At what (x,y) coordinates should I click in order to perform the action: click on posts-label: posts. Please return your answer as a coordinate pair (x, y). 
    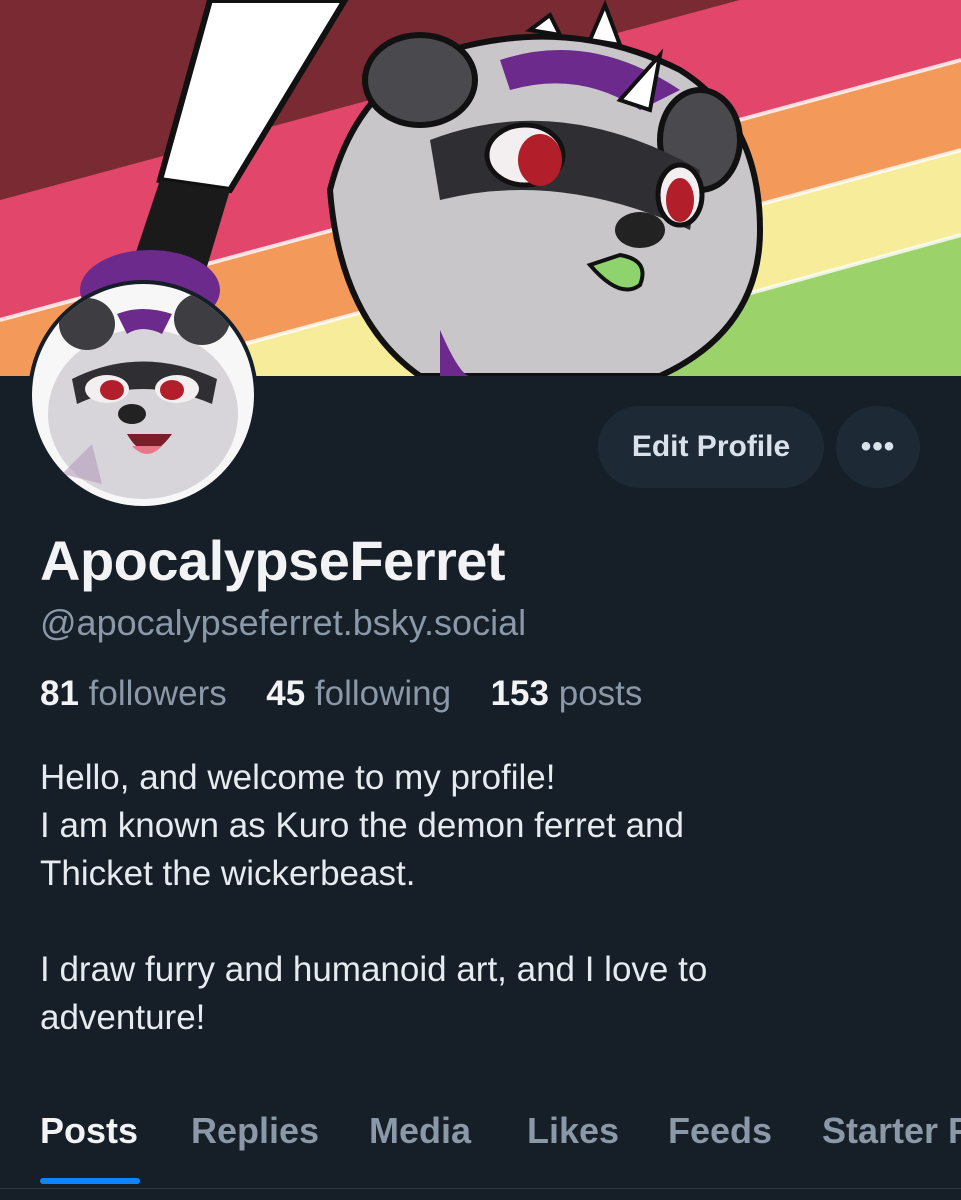
    Looking at the image, I should click on (600, 693).